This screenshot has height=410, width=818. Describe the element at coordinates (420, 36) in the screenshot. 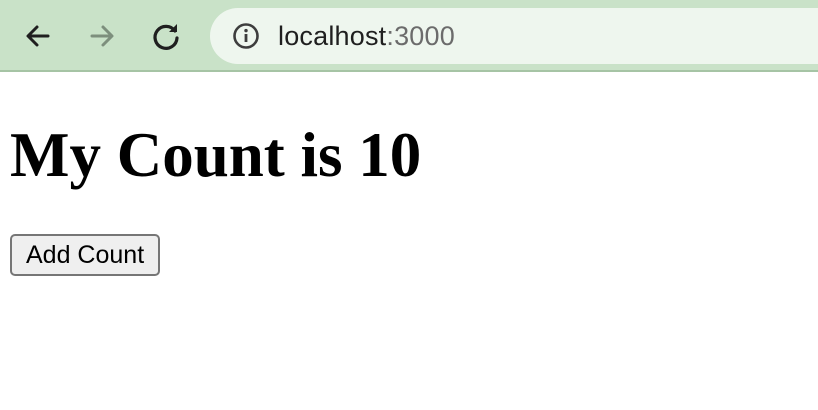

I see `url-port: :3000` at that location.